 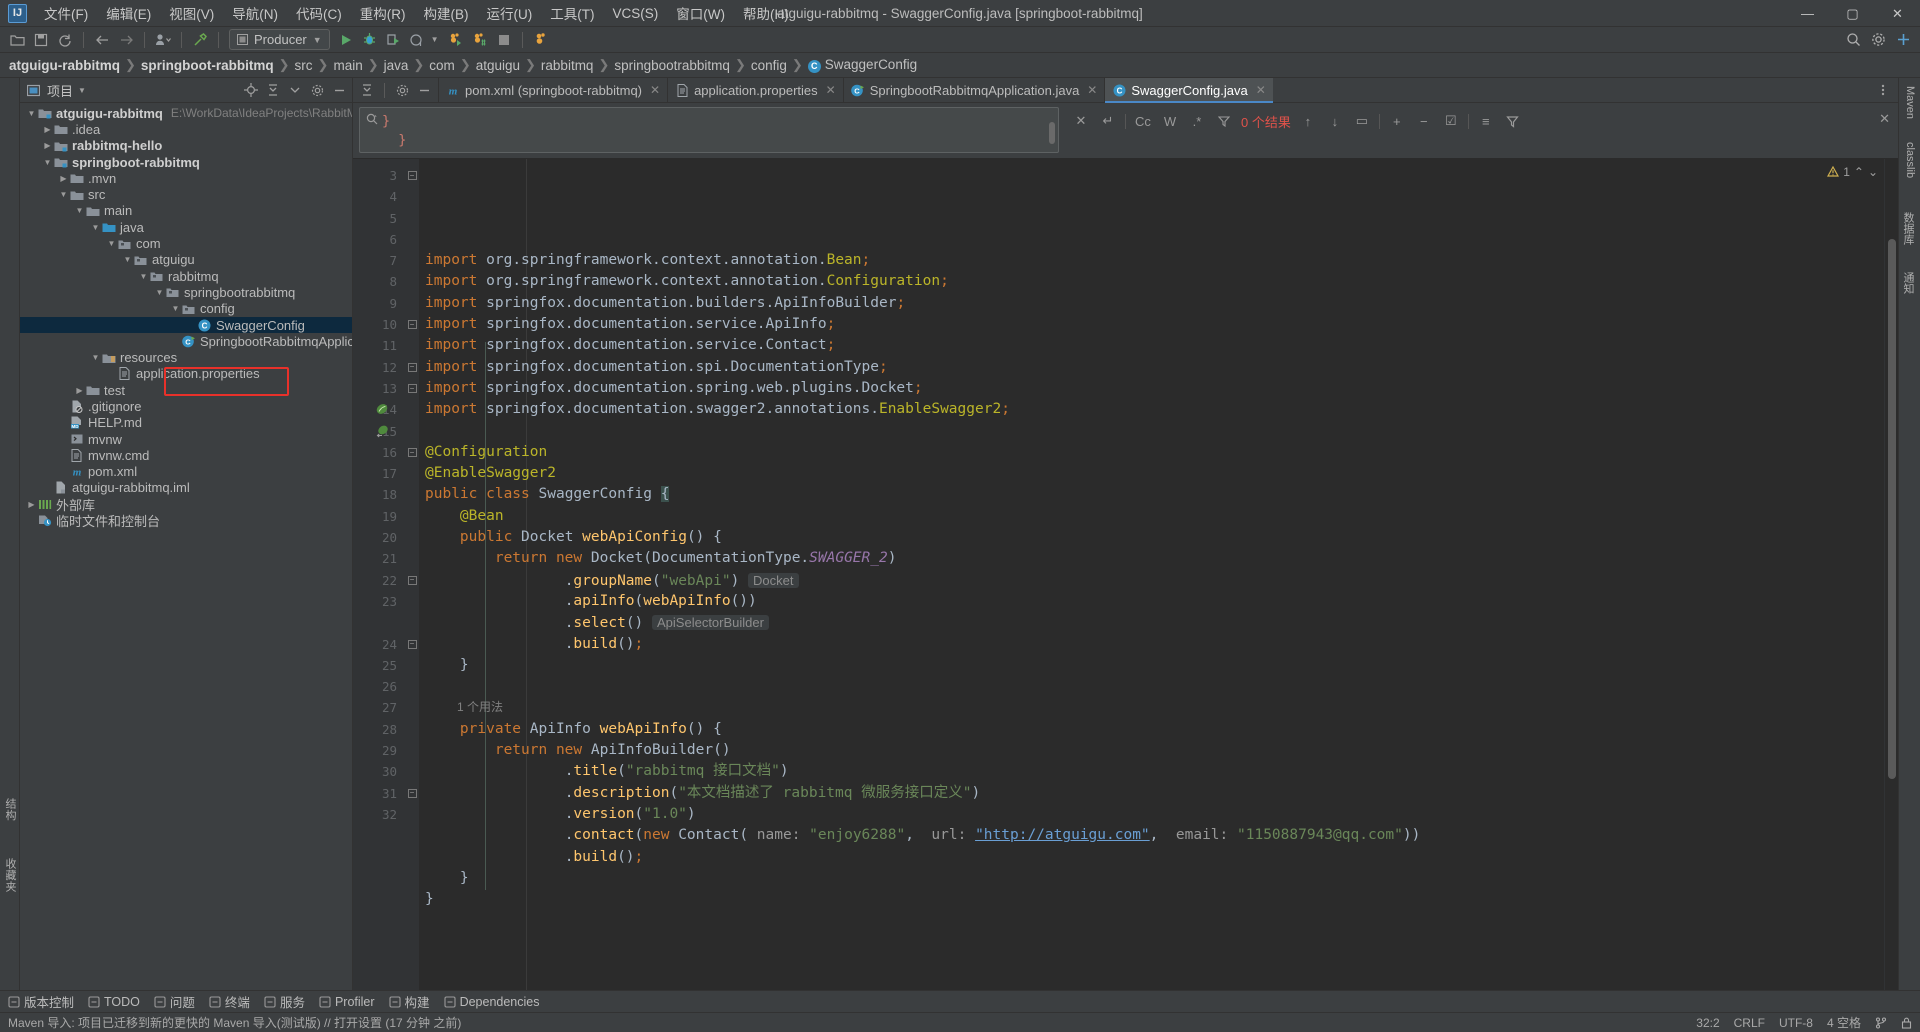 I want to click on sidebar-tab-maven: Maven, so click(x=1910, y=102).